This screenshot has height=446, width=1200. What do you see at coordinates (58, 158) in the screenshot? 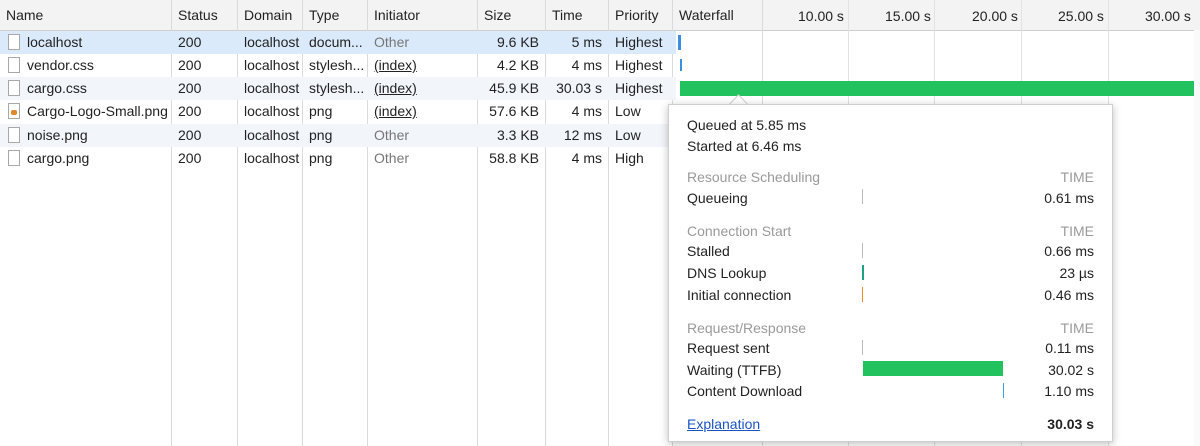
I see `request-name: cargo.png` at bounding box center [58, 158].